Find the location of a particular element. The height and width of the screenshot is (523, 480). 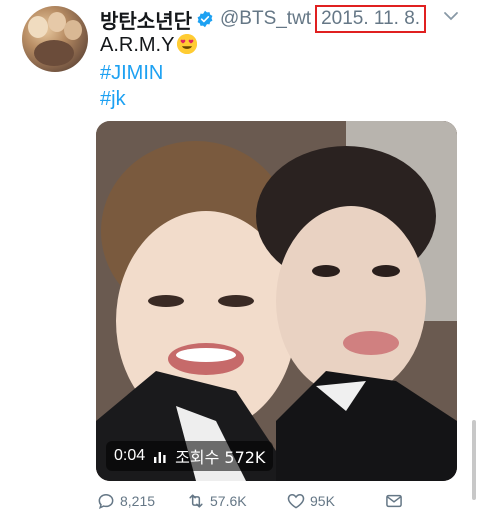

video-views: 조회수 572K is located at coordinates (220, 457).